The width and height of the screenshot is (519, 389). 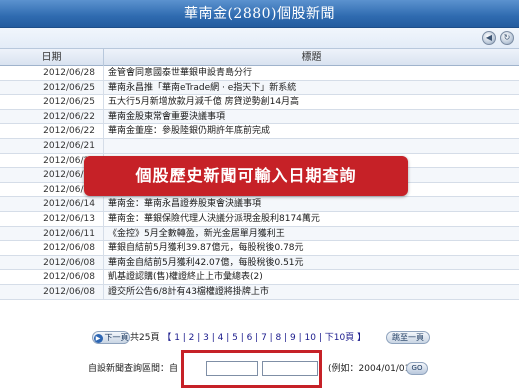 What do you see at coordinates (417, 368) in the screenshot?
I see `go-button: GO` at bounding box center [417, 368].